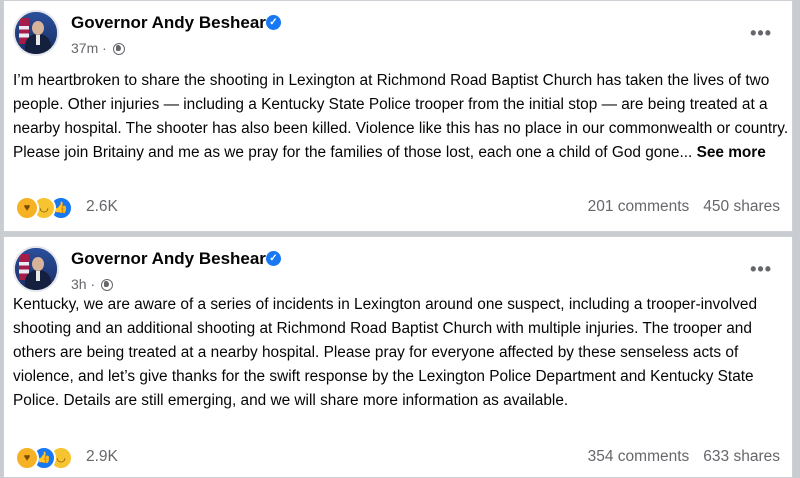 This screenshot has width=800, height=478. I want to click on shares-count-link: 633 shares, so click(741, 456).